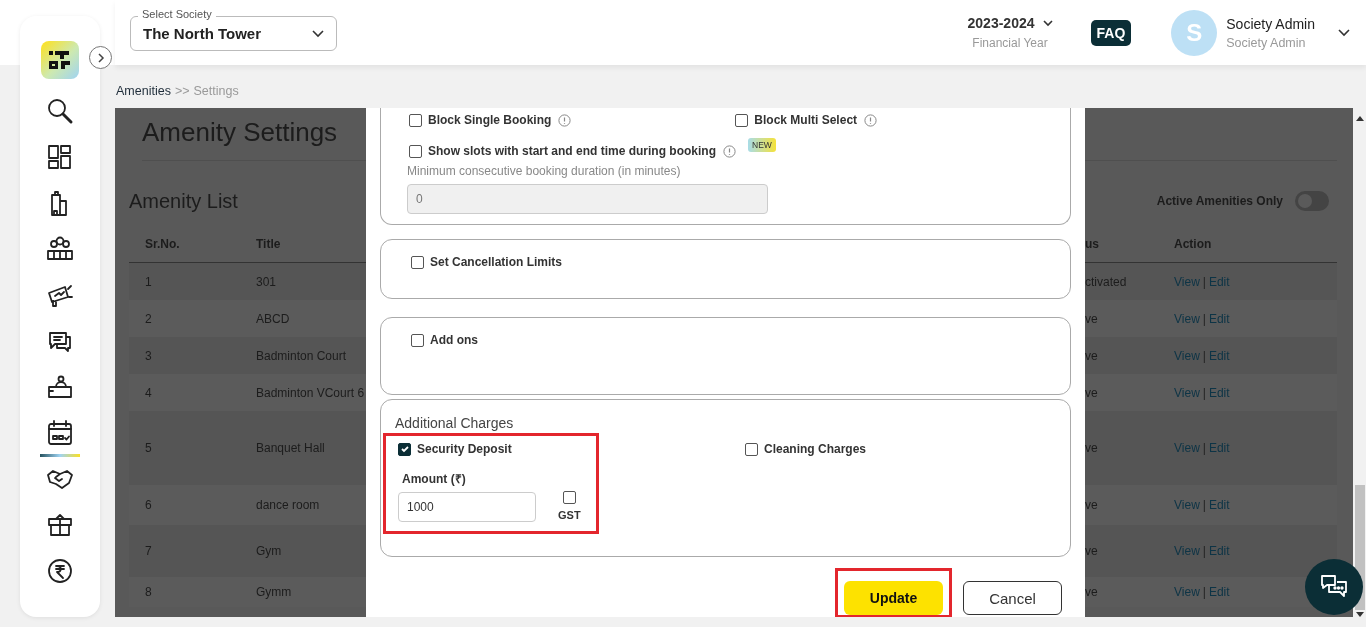 The width and height of the screenshot is (1366, 627). What do you see at coordinates (162, 243) in the screenshot?
I see `column-header: Sr.No.` at bounding box center [162, 243].